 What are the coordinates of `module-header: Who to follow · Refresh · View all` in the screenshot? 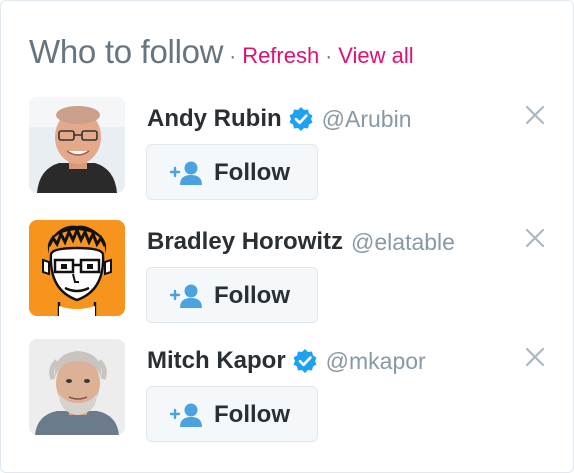 It's located at (221, 52).